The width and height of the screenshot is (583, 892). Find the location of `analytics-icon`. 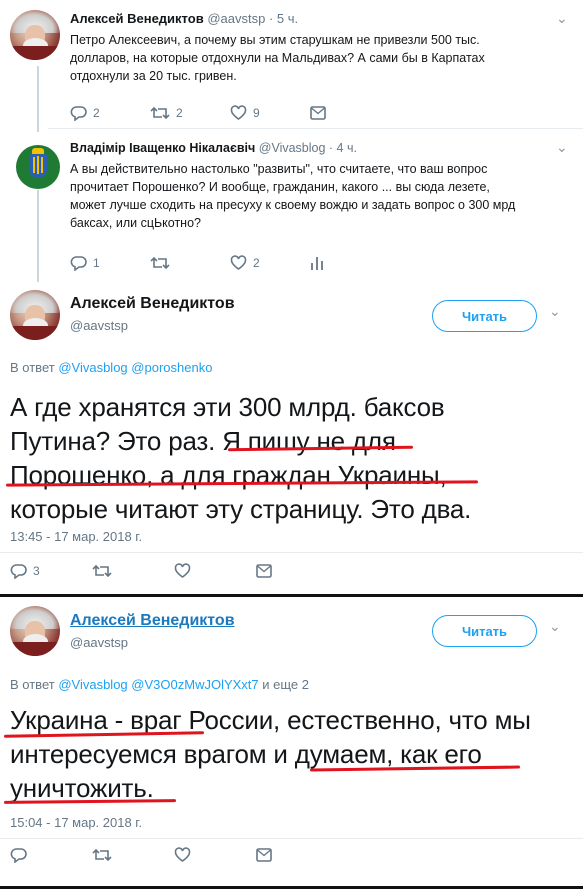

analytics-icon is located at coordinates (317, 263).